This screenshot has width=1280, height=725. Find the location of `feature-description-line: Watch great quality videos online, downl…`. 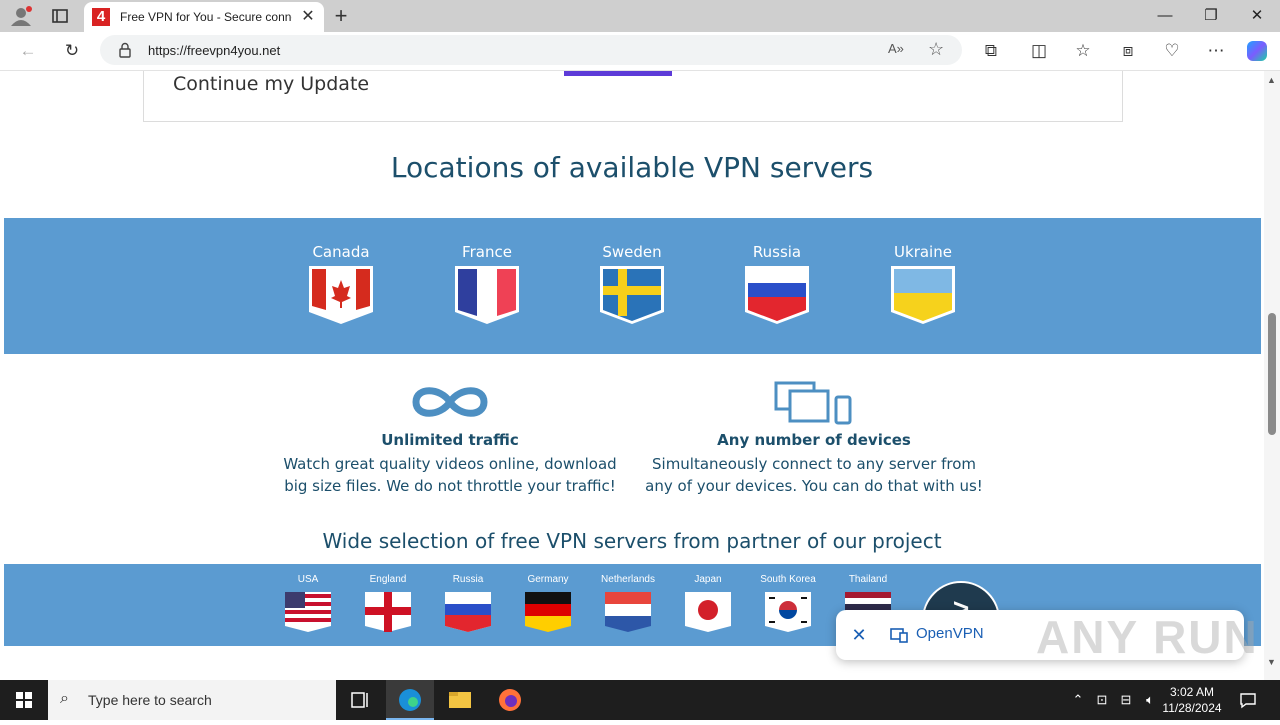

feature-description-line: Watch great quality videos online, downl… is located at coordinates (450, 464).